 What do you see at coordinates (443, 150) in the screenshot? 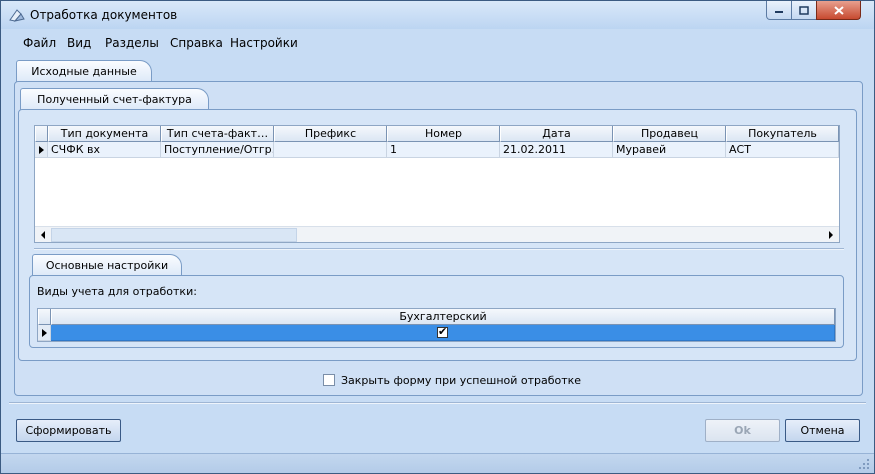
I see `cell: 1` at bounding box center [443, 150].